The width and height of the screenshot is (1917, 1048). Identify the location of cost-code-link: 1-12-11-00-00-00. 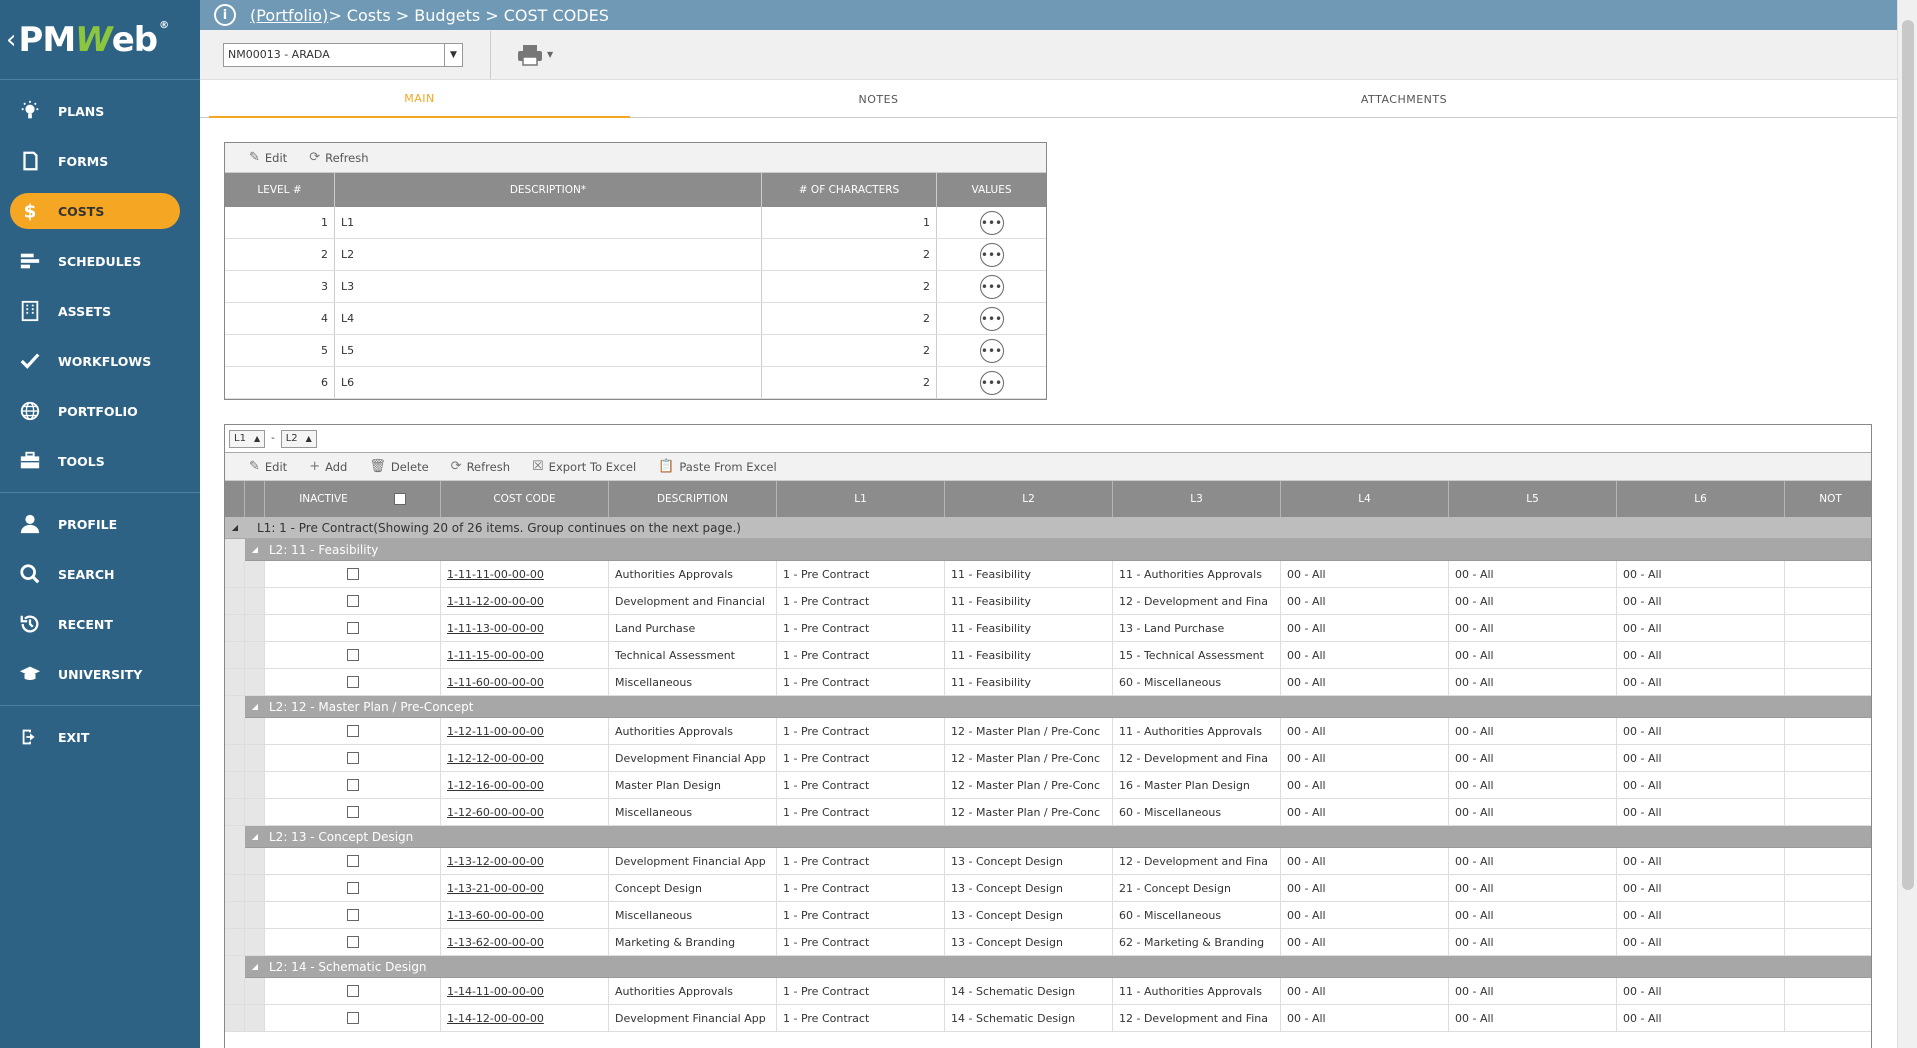
(495, 731).